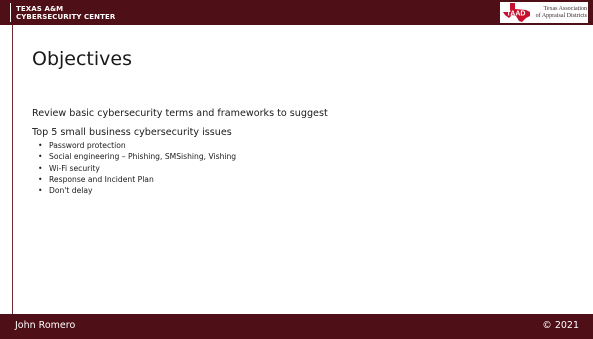  I want to click on logo-line-2: CYBERSECURITY CENTER, so click(66, 16).